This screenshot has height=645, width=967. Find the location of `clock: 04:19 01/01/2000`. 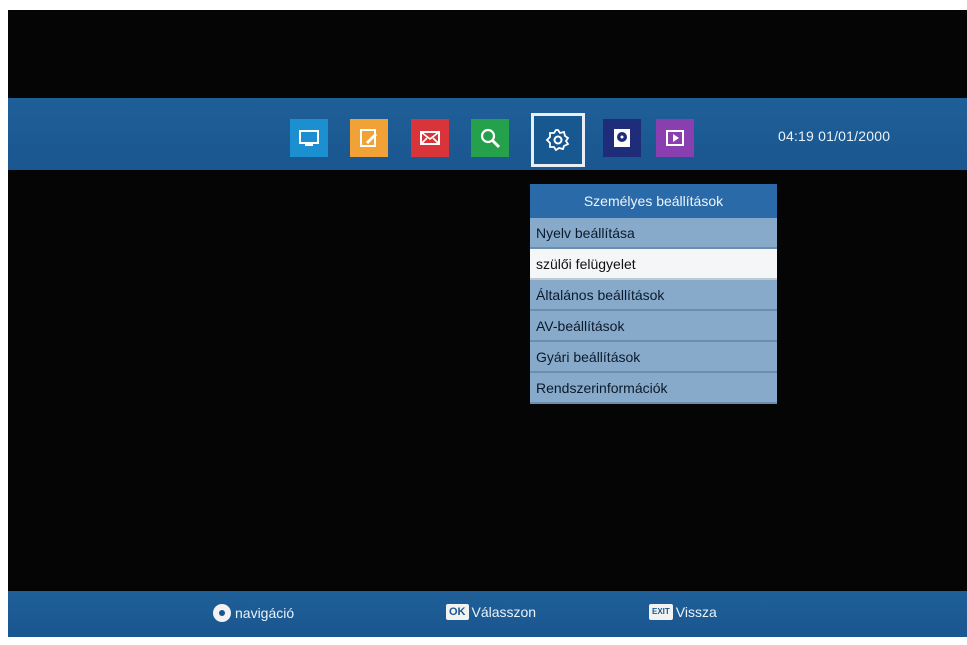

clock: 04:19 01/01/2000 is located at coordinates (834, 136).